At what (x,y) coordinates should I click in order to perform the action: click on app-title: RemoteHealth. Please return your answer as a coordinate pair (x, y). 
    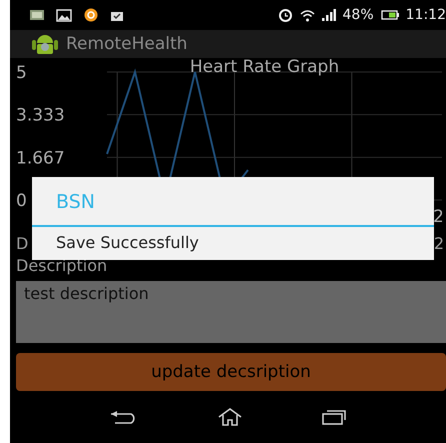
    Looking at the image, I should click on (127, 44).